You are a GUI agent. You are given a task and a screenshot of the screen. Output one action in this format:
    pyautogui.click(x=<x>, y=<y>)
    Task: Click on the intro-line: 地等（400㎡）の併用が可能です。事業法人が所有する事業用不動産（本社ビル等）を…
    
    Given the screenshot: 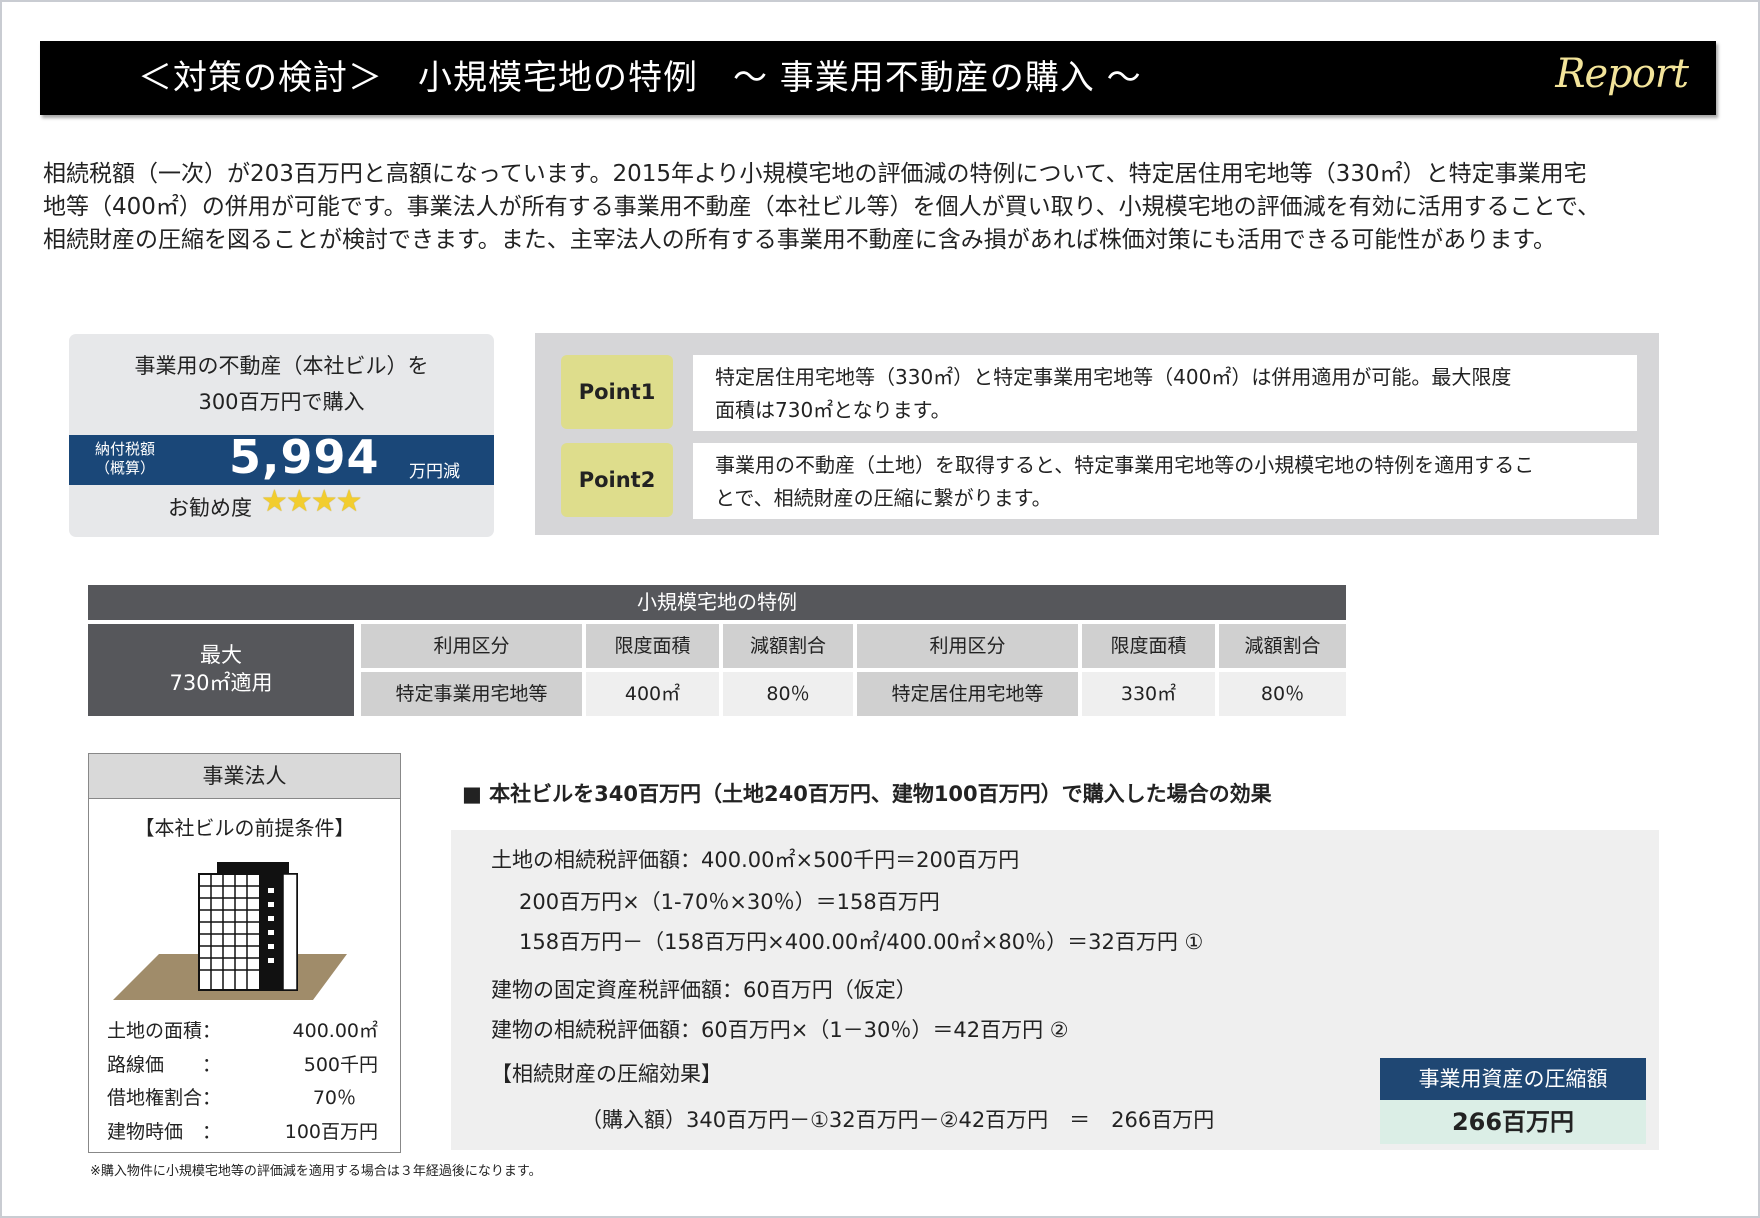 What is the action you would take?
    pyautogui.click(x=822, y=207)
    